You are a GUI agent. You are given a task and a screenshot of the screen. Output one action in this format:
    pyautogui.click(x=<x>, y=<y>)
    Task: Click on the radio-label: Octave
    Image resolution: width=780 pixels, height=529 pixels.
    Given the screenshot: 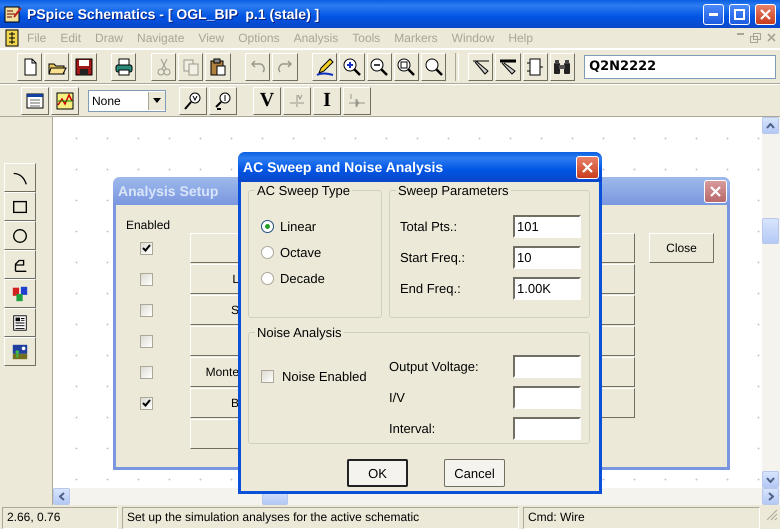 What is the action you would take?
    pyautogui.click(x=301, y=252)
    